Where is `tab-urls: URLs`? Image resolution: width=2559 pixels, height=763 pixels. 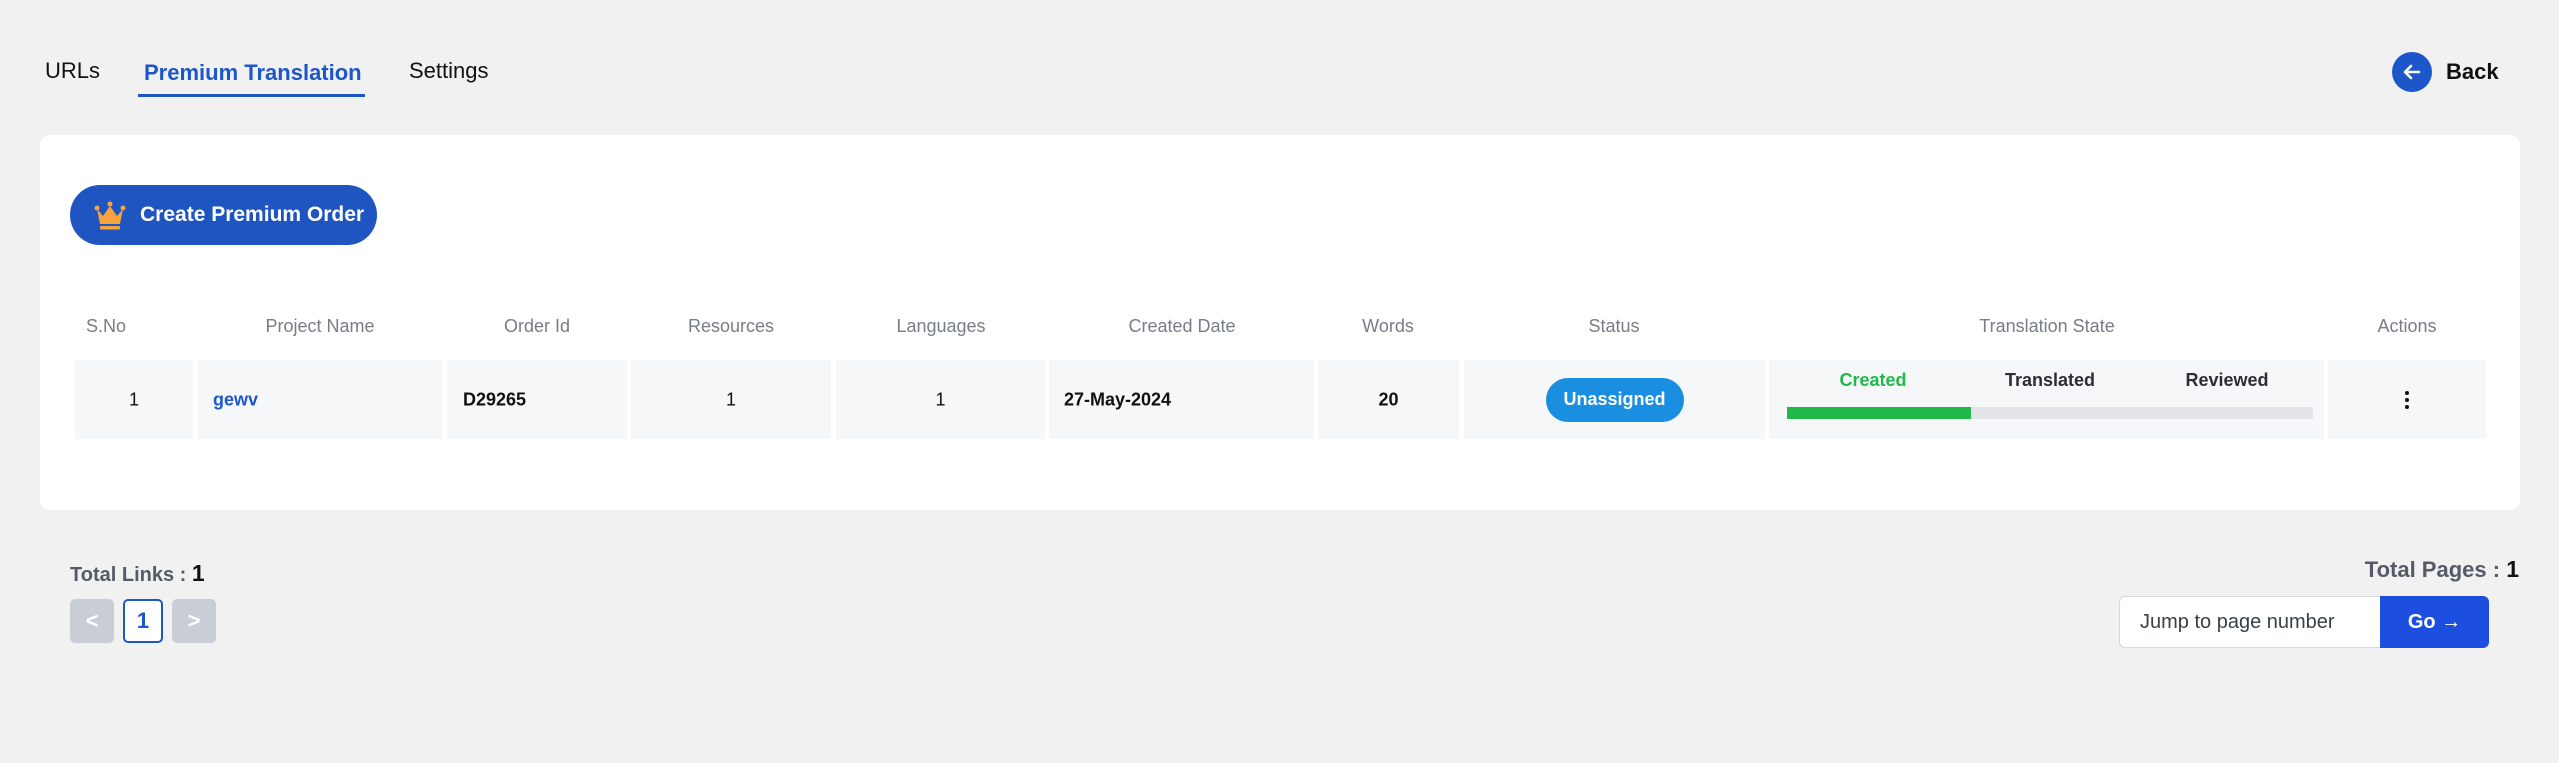
tab-urls: URLs is located at coordinates (72, 71).